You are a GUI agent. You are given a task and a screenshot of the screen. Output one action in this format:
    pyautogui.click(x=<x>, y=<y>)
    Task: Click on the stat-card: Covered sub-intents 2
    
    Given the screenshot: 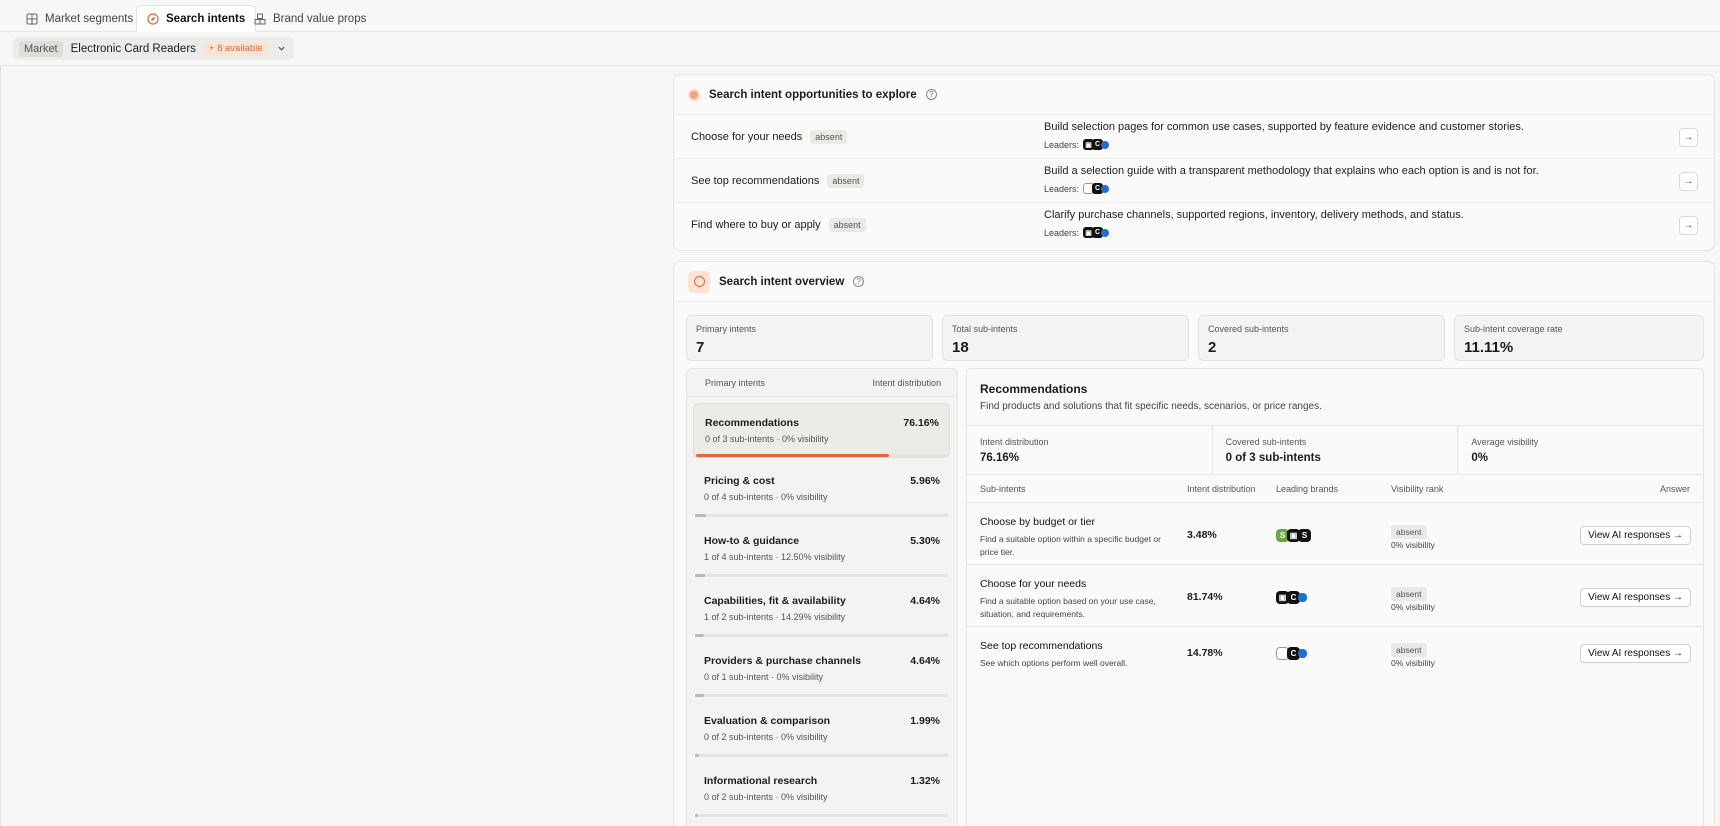 What is the action you would take?
    pyautogui.click(x=1321, y=338)
    